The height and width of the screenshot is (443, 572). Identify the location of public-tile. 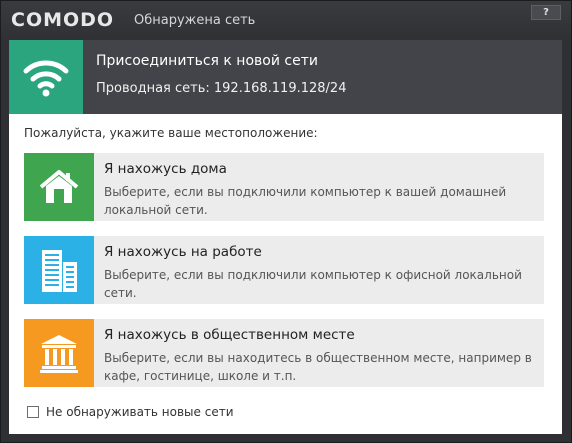
(59, 353).